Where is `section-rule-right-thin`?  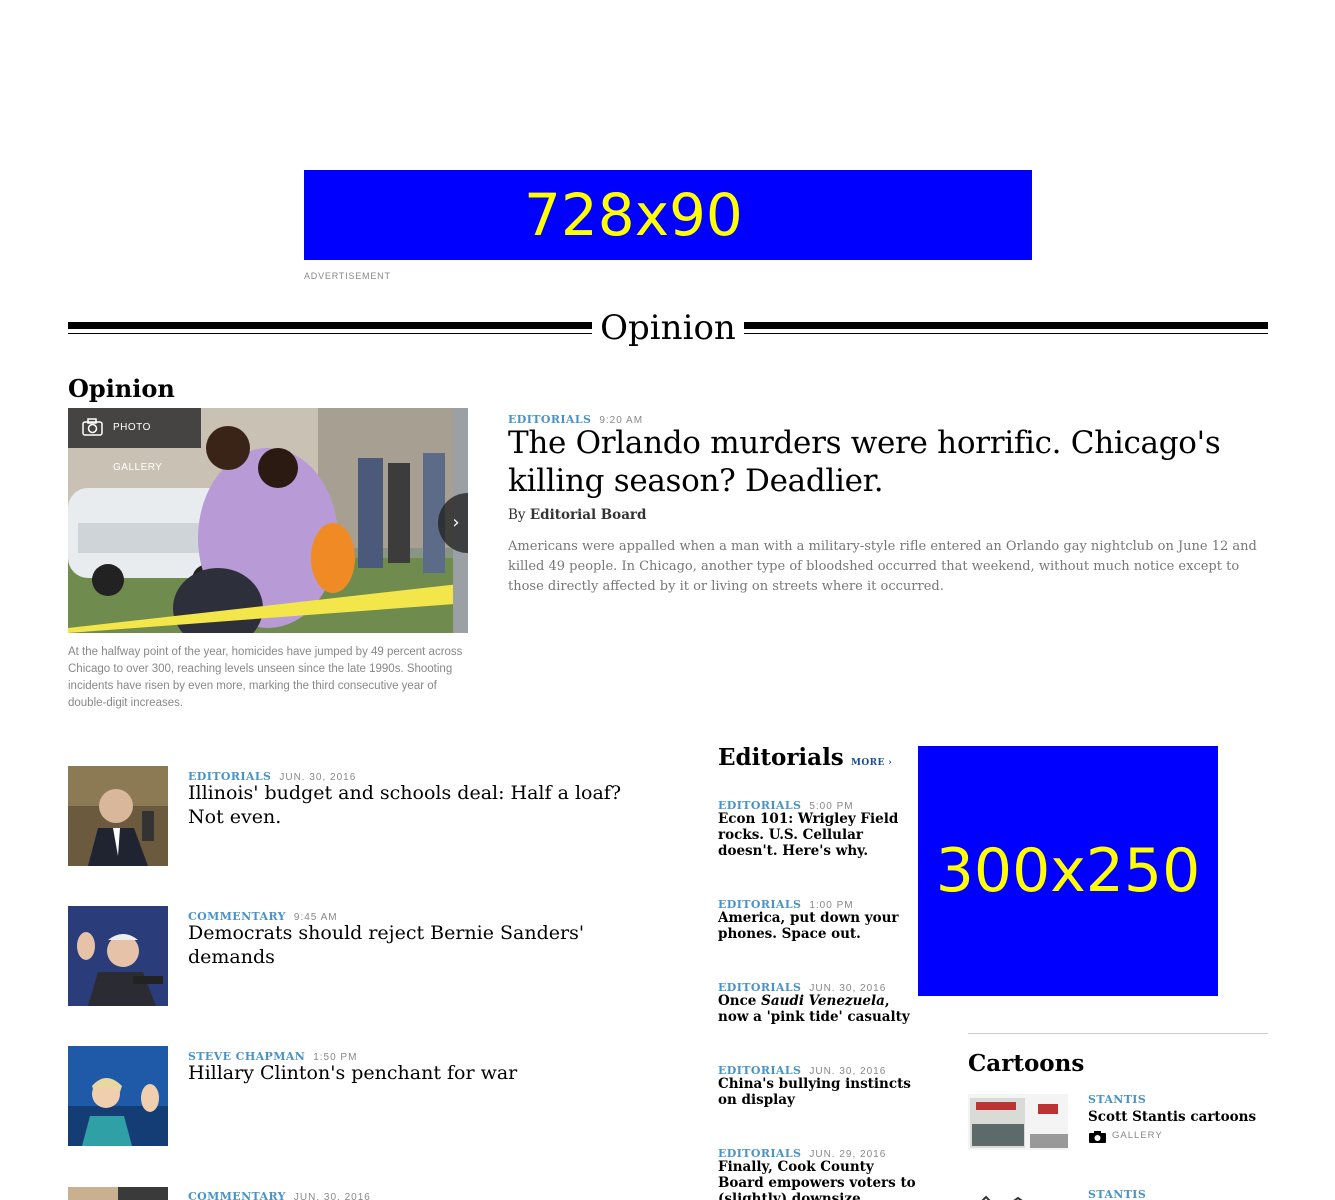 section-rule-right-thin is located at coordinates (1006, 333).